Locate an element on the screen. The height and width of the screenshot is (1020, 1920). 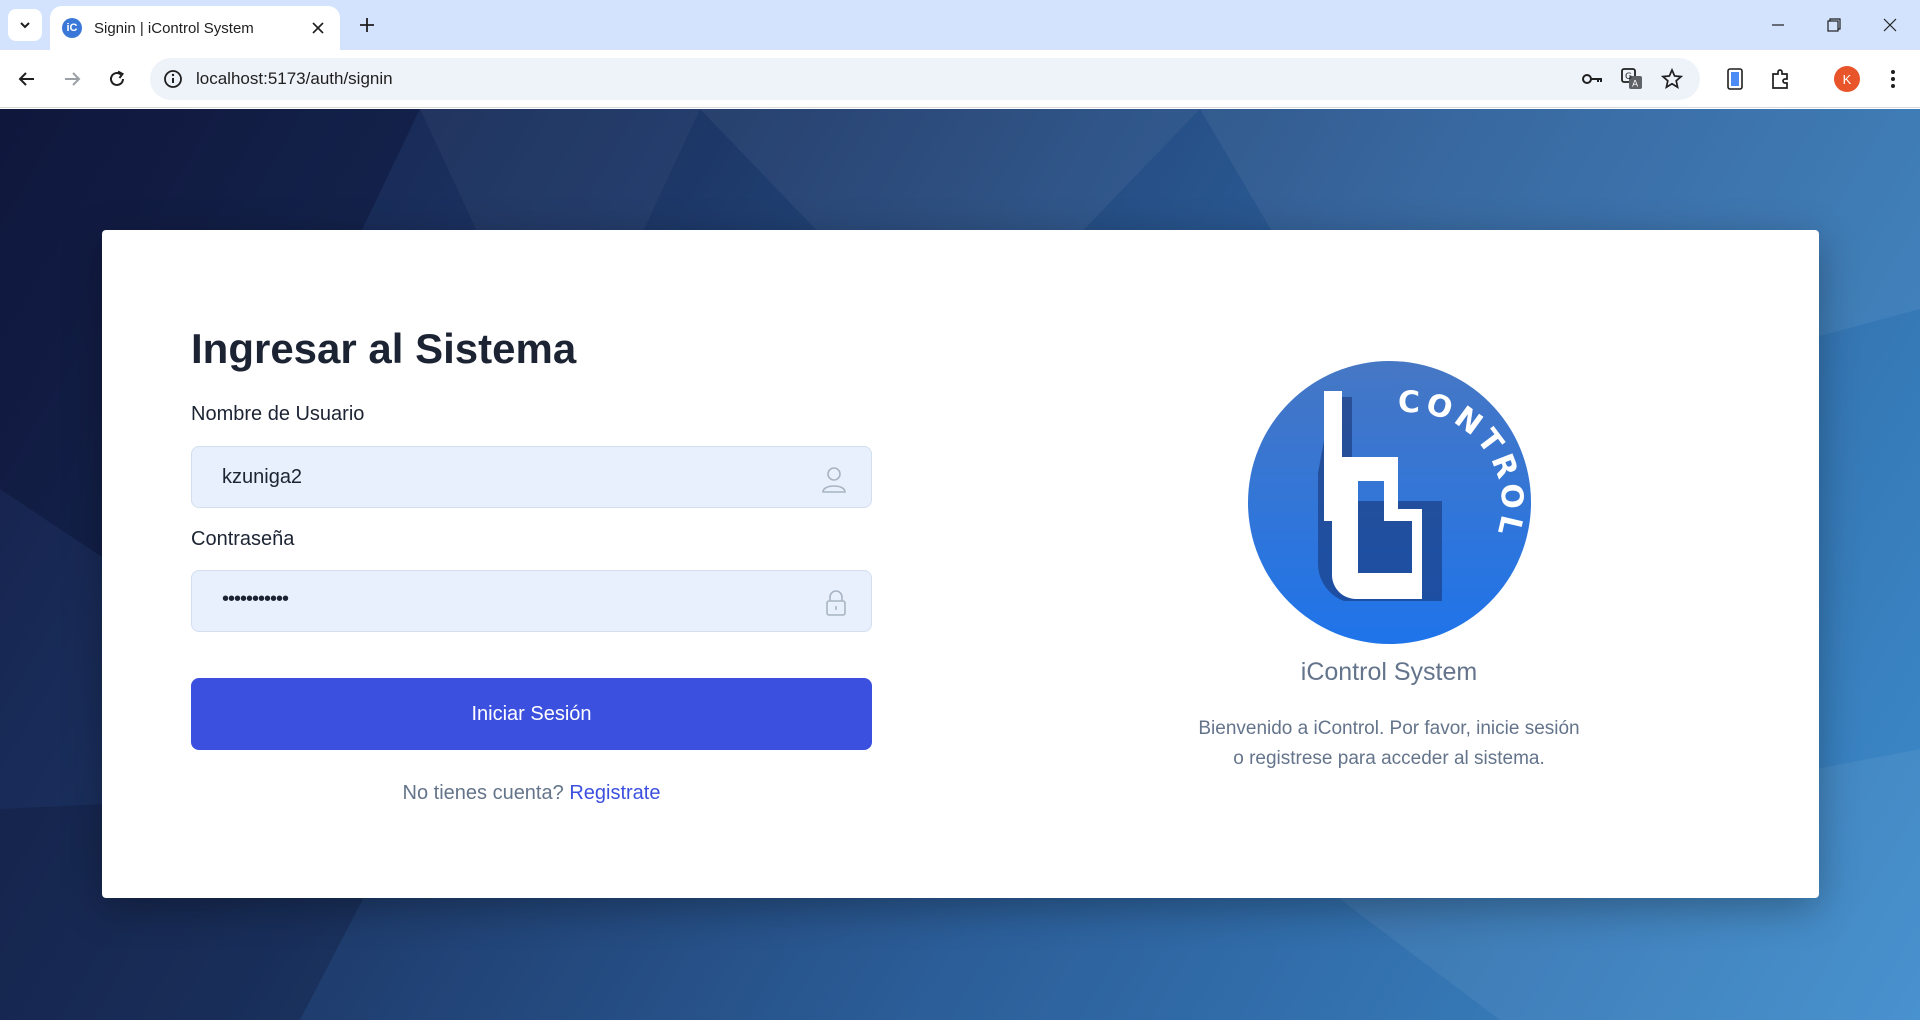
url-text: localhost:5173/auth/signin is located at coordinates (294, 79).